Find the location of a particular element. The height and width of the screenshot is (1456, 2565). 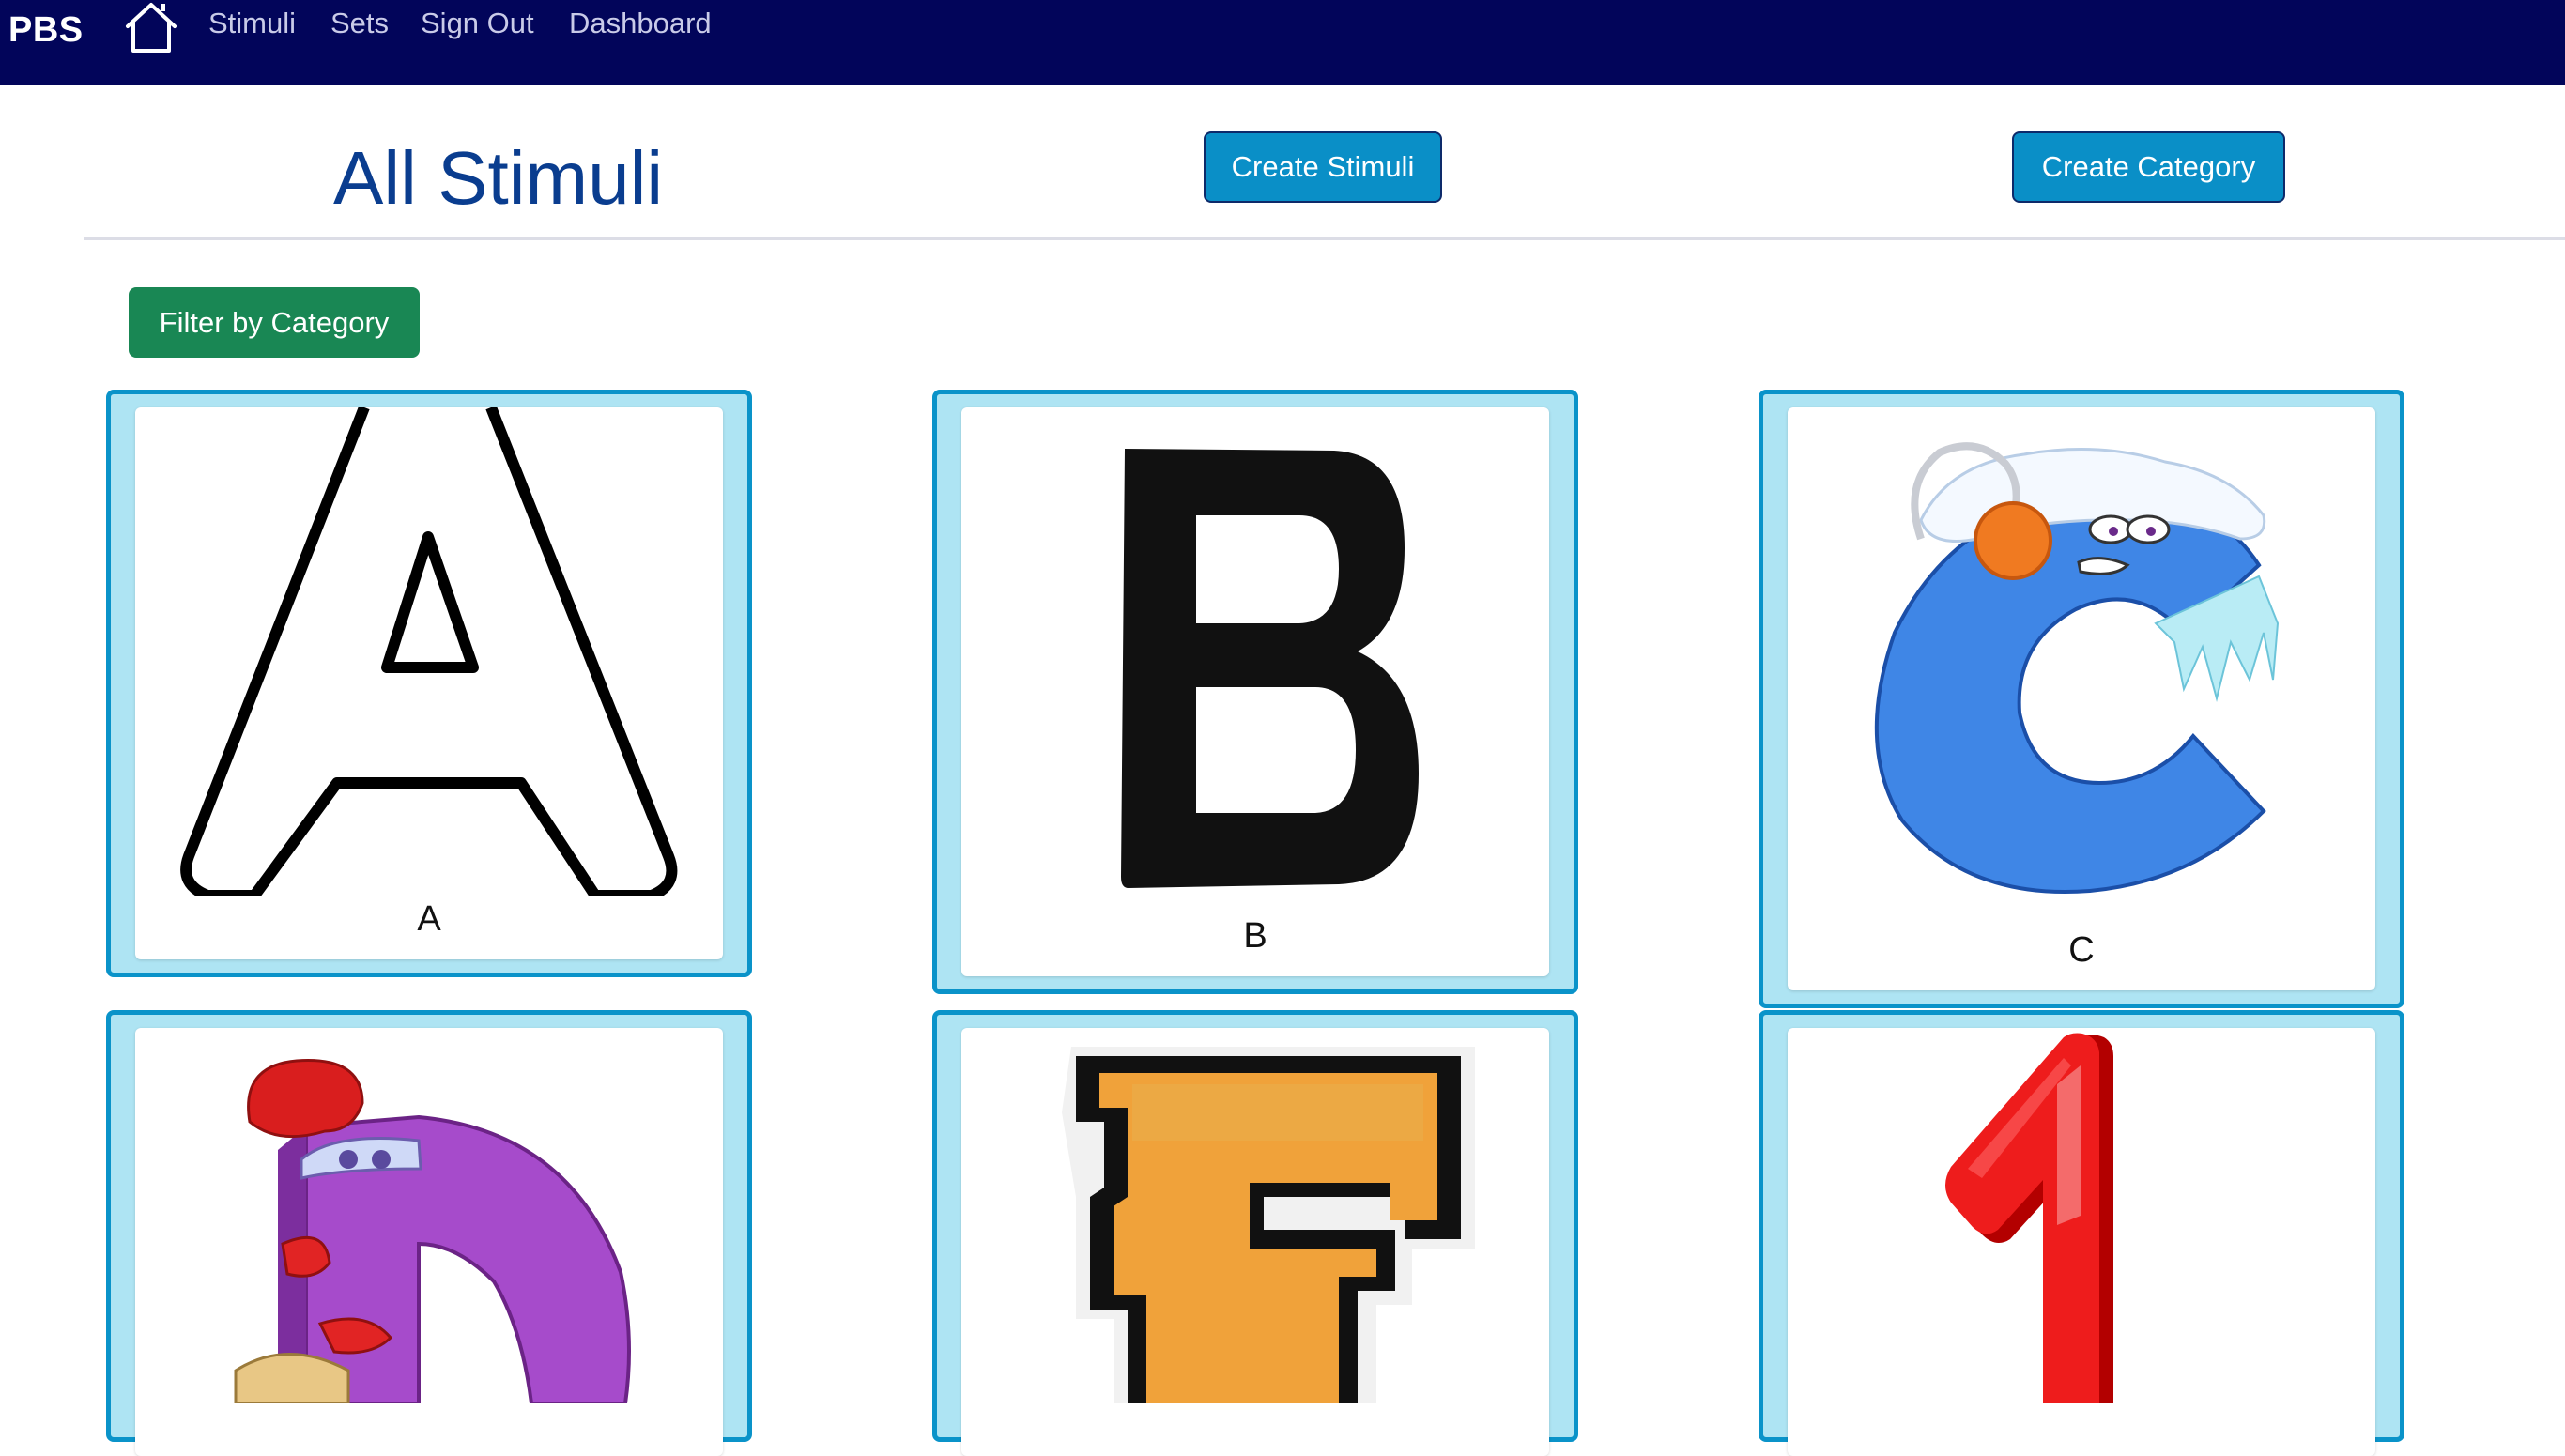

page-title: All Stimuli is located at coordinates (498, 178).